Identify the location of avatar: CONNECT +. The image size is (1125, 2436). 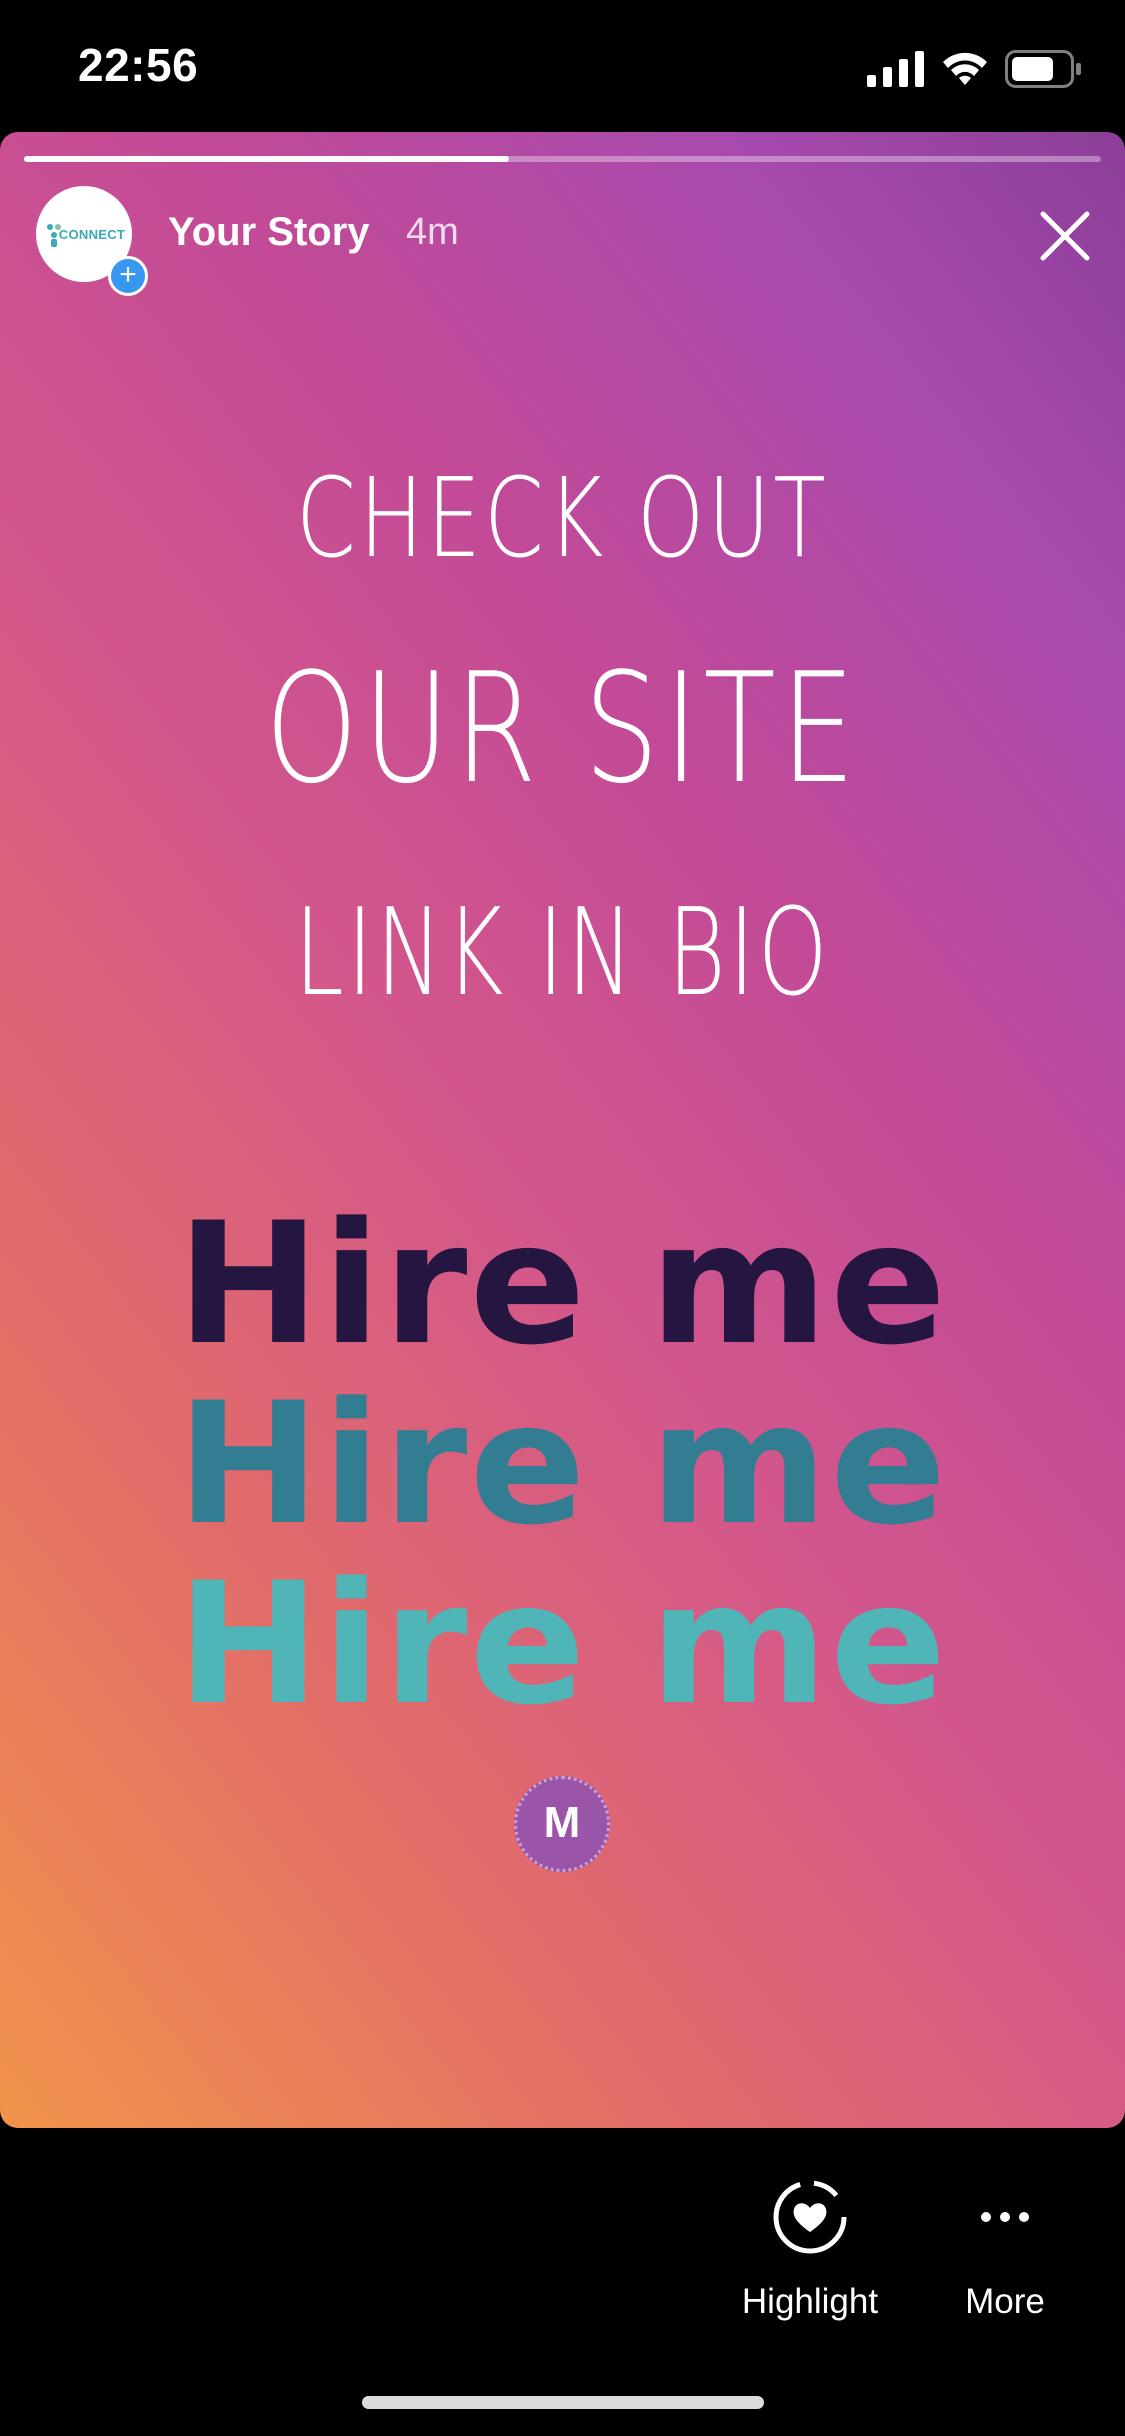
(92, 241).